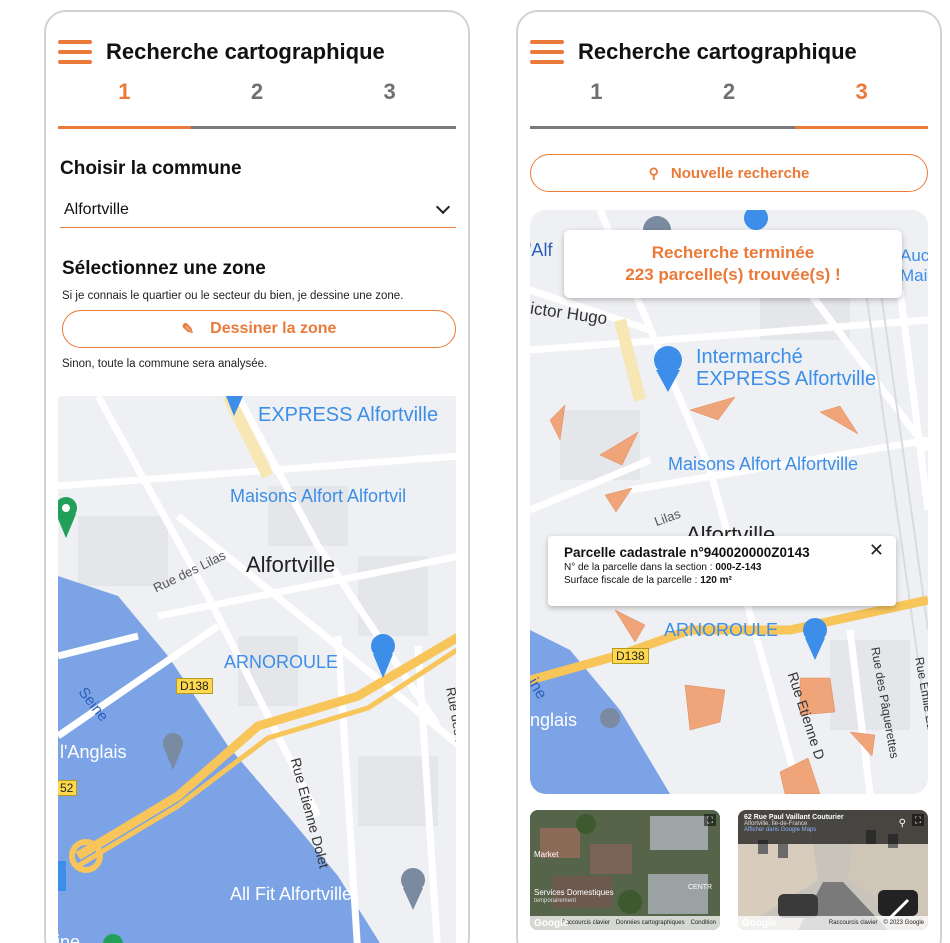  What do you see at coordinates (833, 830) in the screenshot?
I see `open-in-google-maps-link: Afficher dans Google Maps` at bounding box center [833, 830].